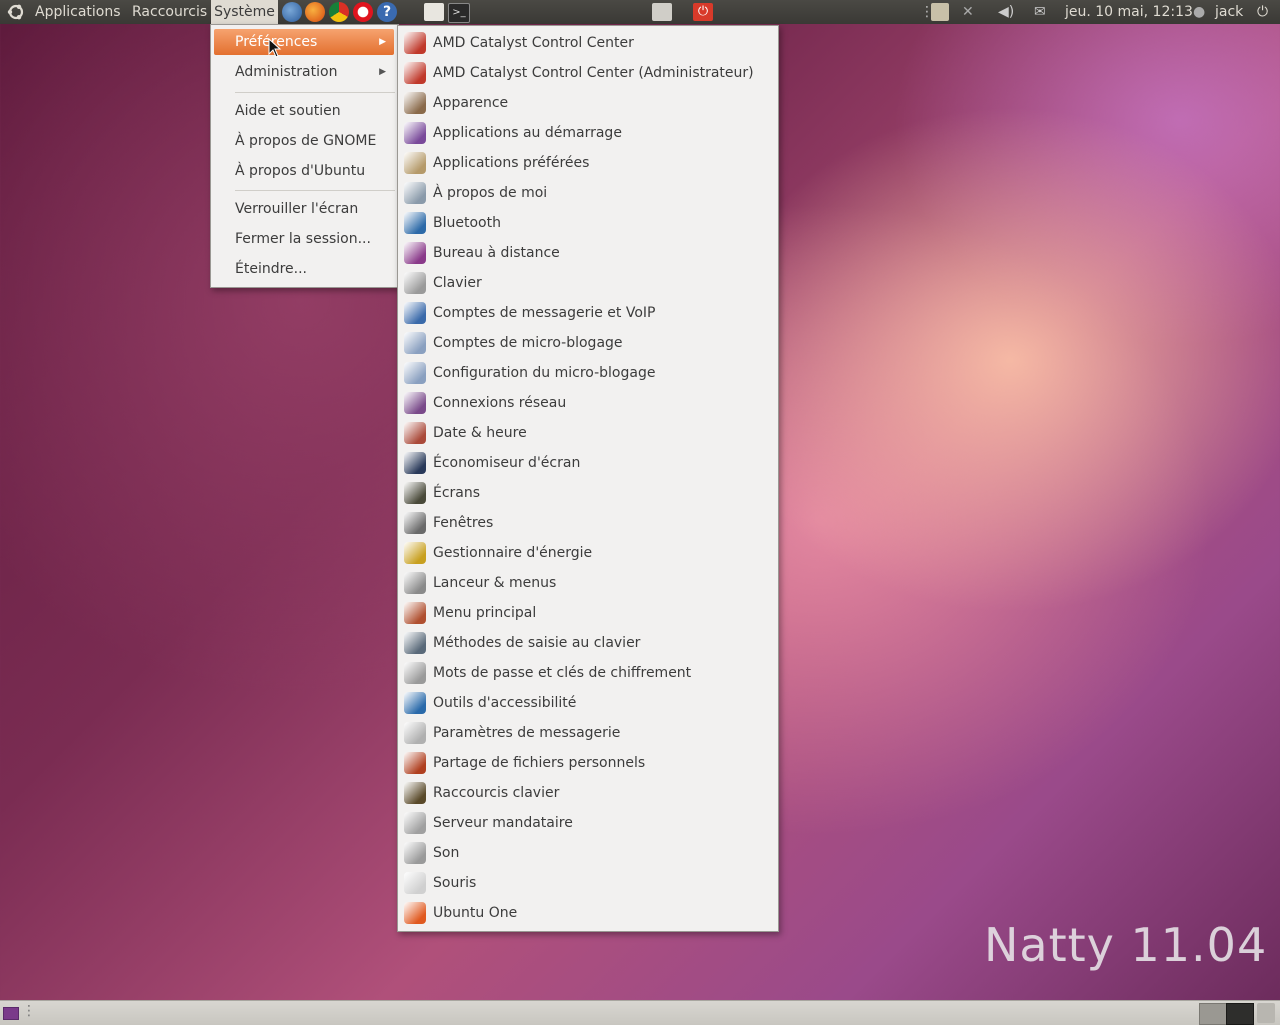 This screenshot has width=1280, height=1025. I want to click on bluetooth-icon, so click(415, 223).